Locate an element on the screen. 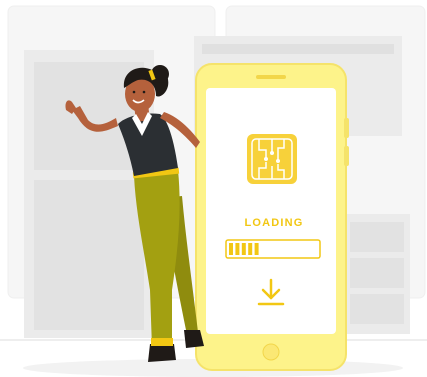 This screenshot has width=427, height=377. phone-speaker is located at coordinates (271, 77).